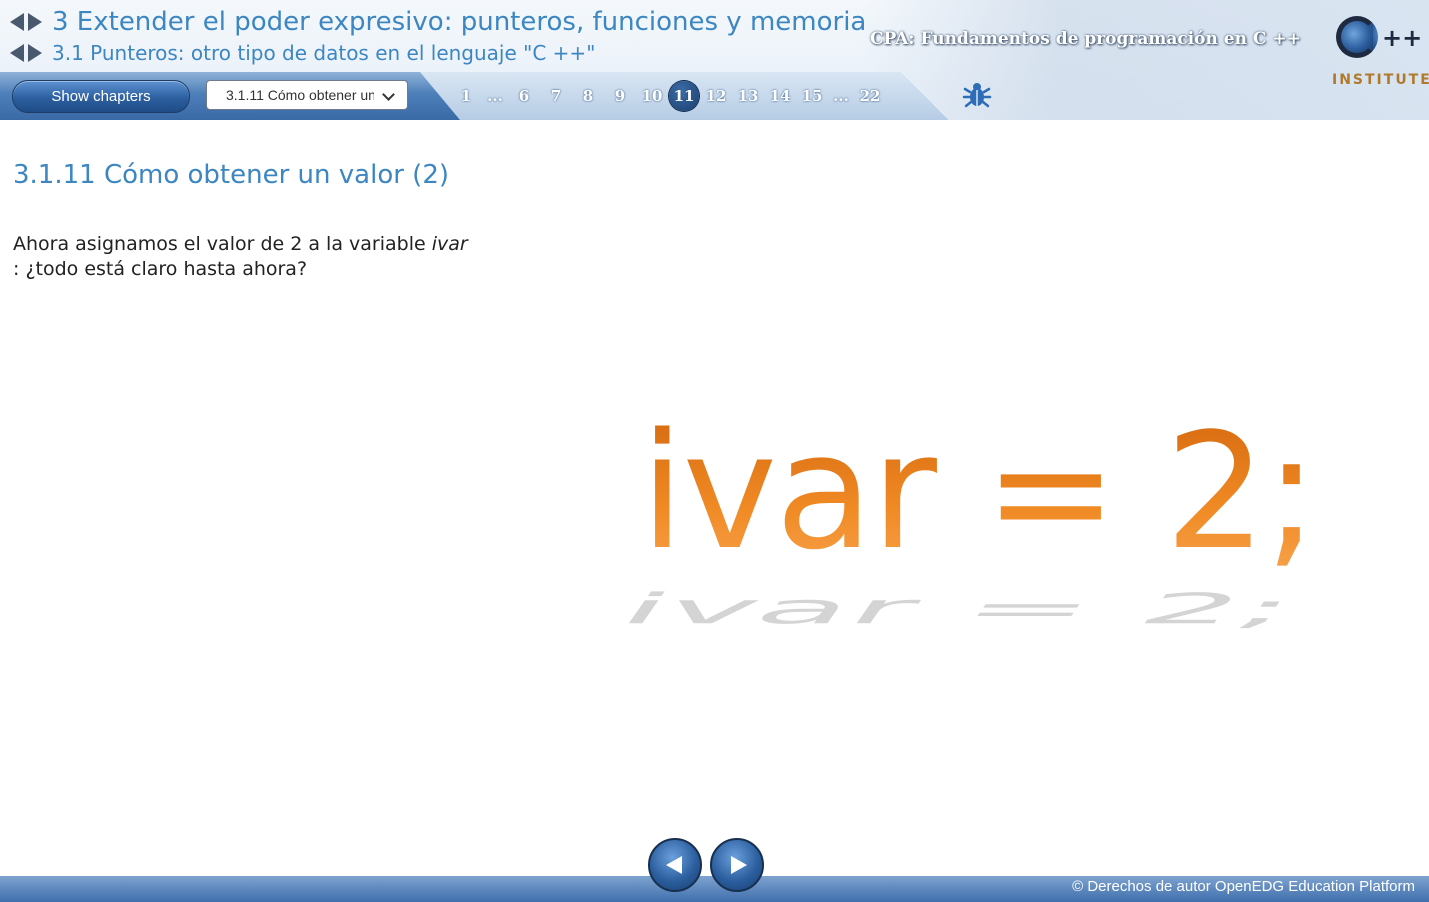  I want to click on code-expression-illustration: ivar = 2;, so click(979, 491).